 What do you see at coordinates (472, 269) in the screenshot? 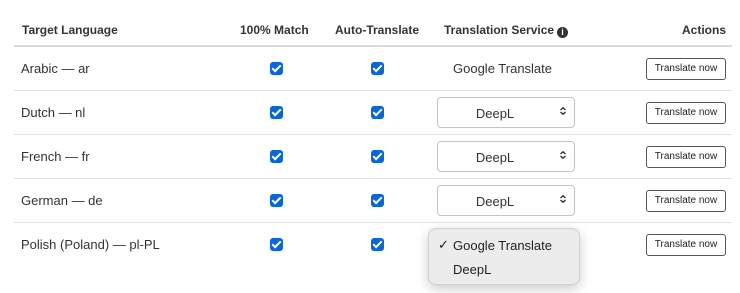
I see `dropdown-option-label: DeepL` at bounding box center [472, 269].